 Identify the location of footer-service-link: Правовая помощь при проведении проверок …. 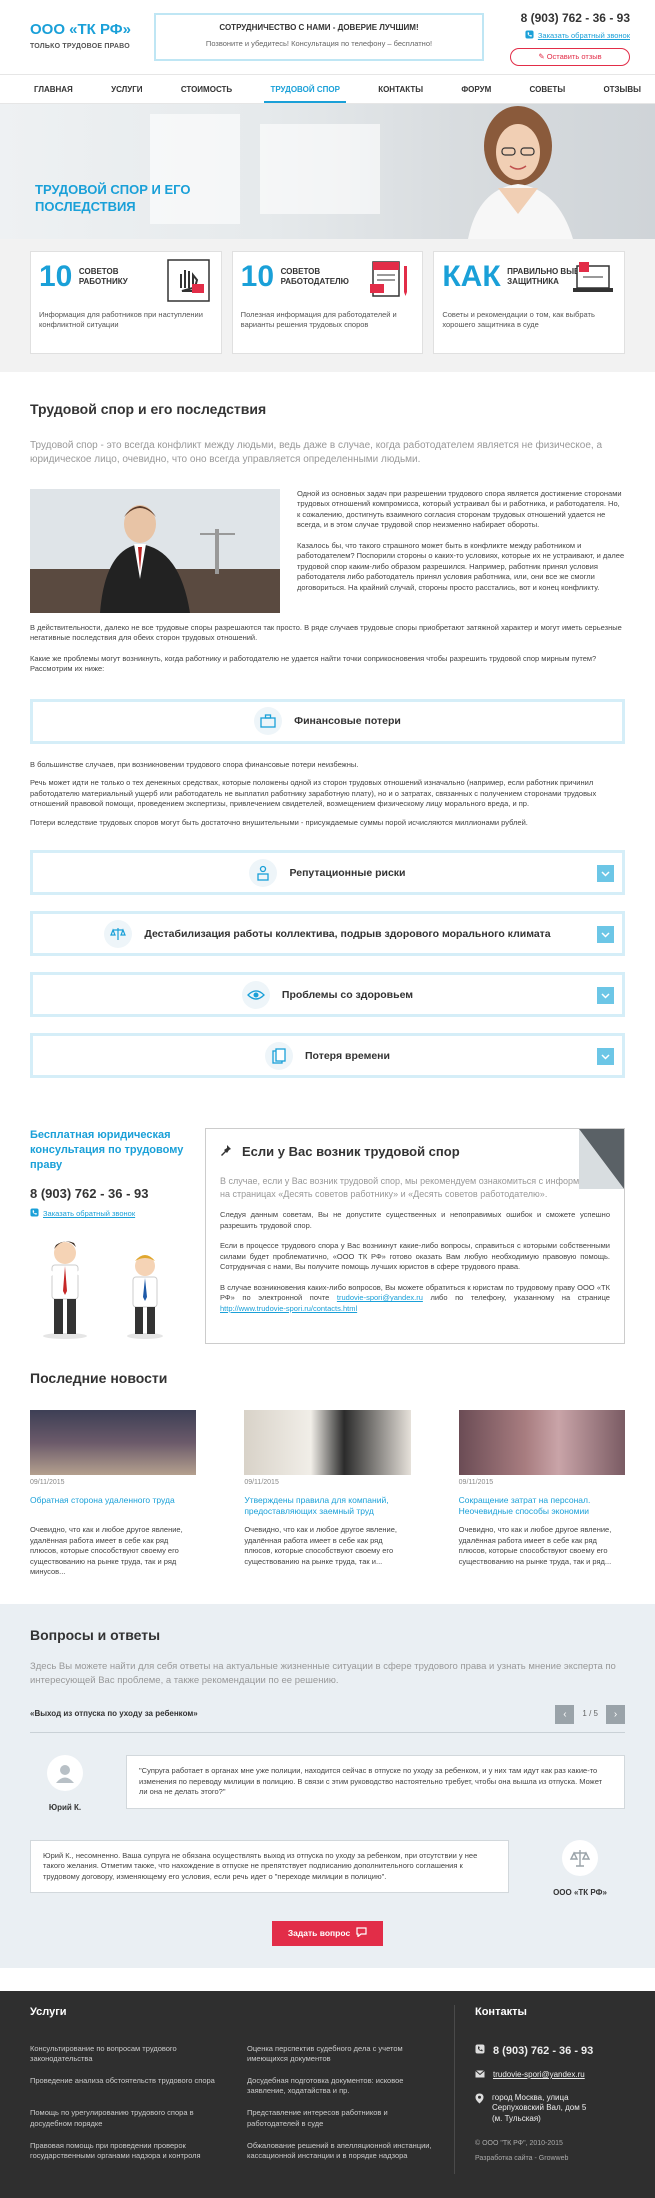
(123, 2151).